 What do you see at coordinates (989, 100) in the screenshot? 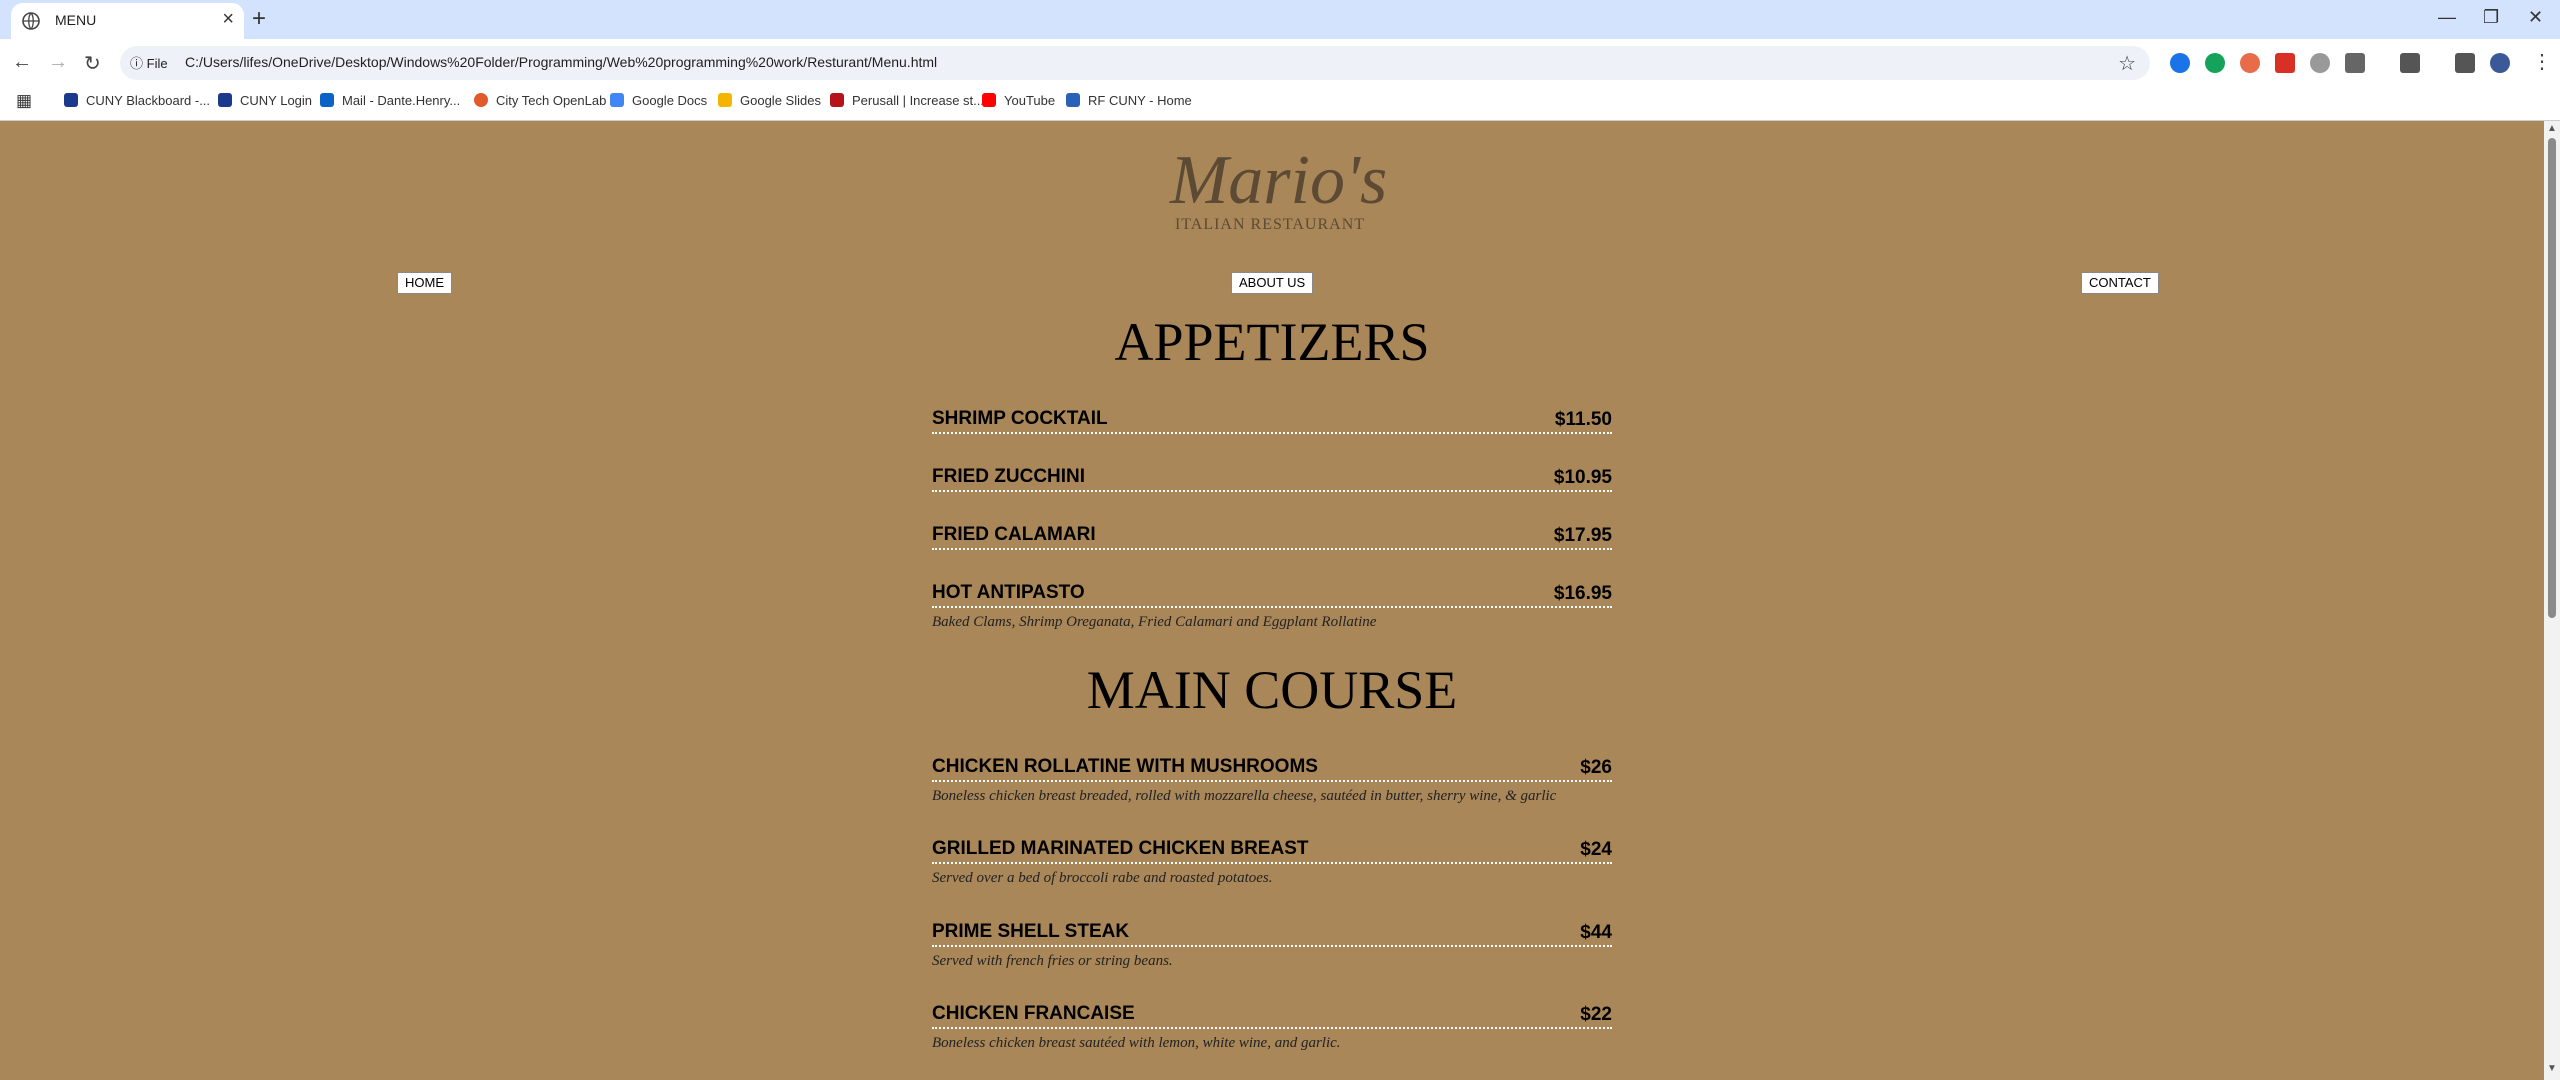
I see `youtube-icon` at bounding box center [989, 100].